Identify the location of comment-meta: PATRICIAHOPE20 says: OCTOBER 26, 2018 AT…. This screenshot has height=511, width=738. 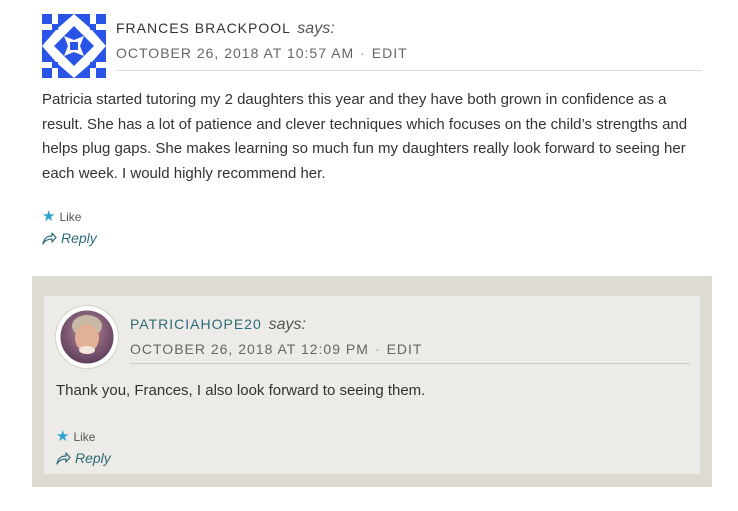
(410, 340).